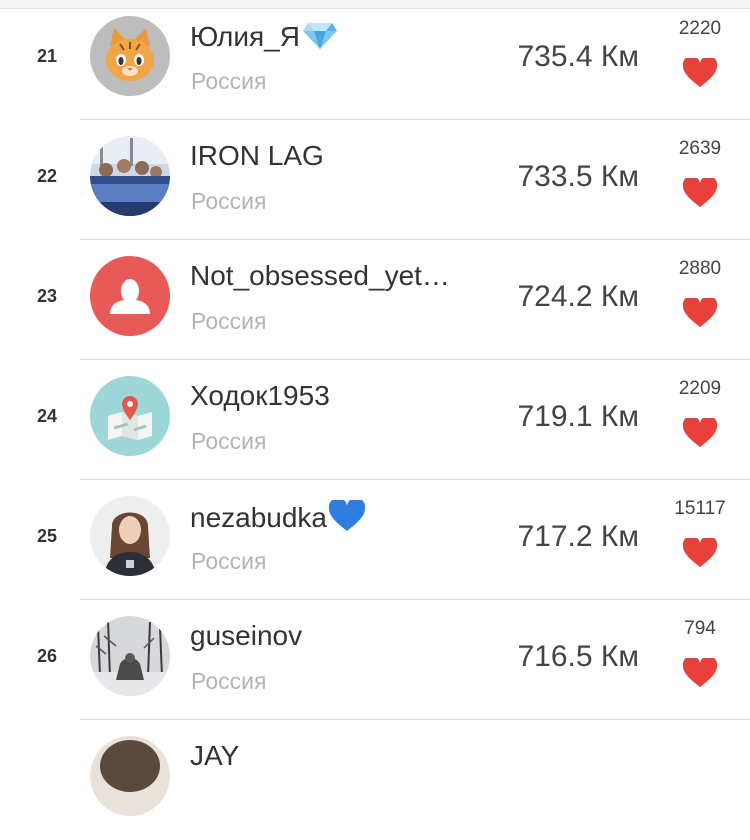 This screenshot has height=840, width=750. What do you see at coordinates (375, 60) in the screenshot?
I see `leaderboard-row: 21 Юлия_Я Россия 735.4 Км 2220` at bounding box center [375, 60].